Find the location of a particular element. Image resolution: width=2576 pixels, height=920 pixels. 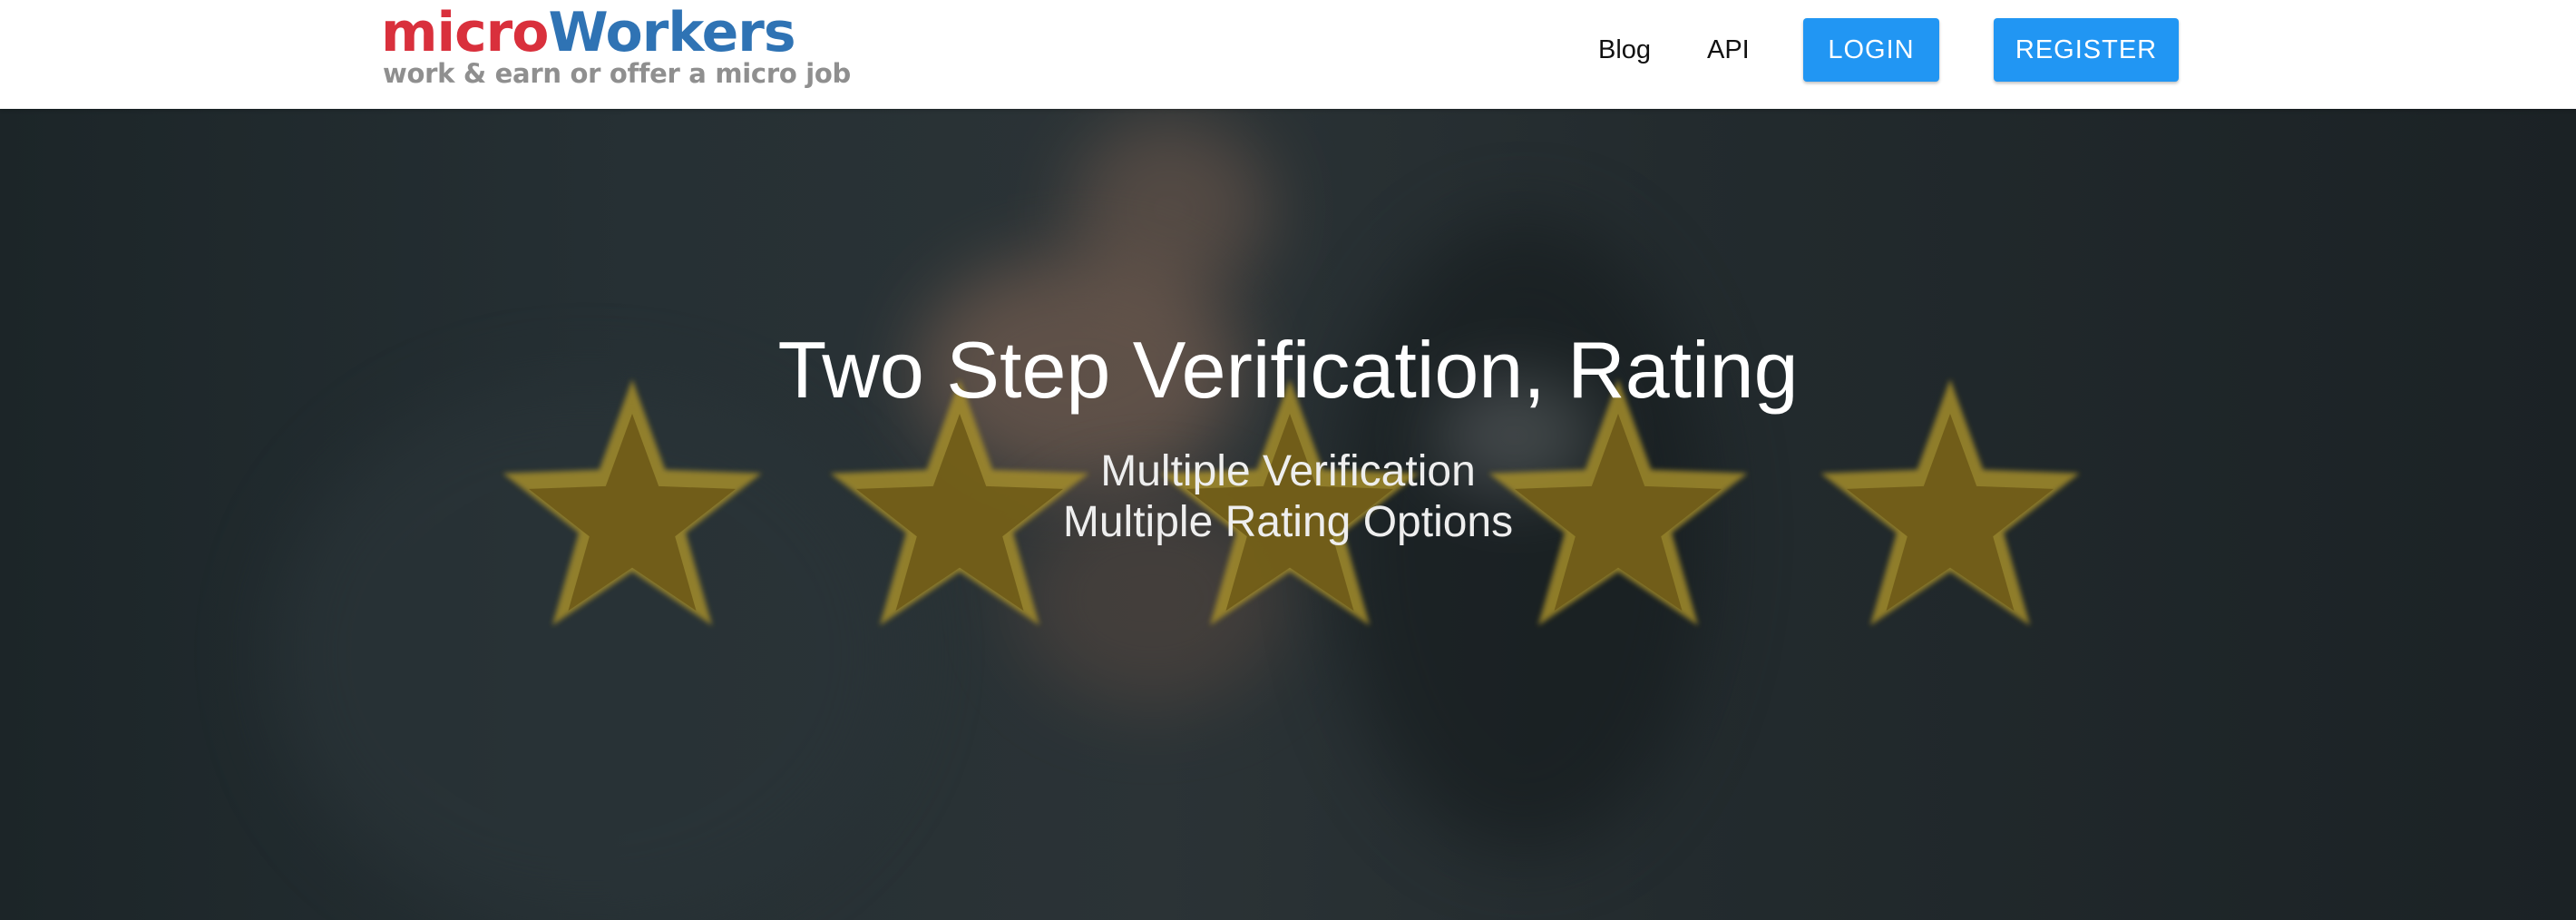

logo-wordmark: microWorkers is located at coordinates (588, 32).